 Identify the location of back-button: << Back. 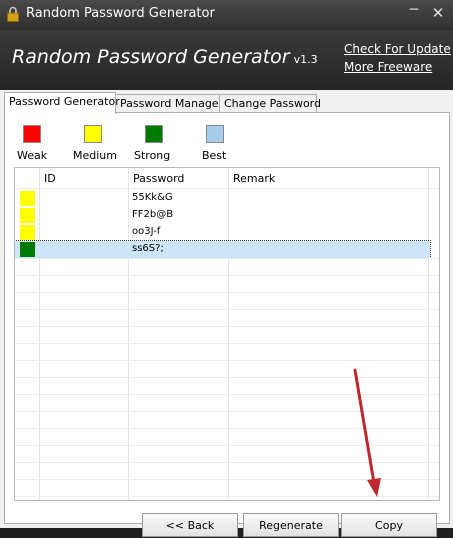
(190, 525).